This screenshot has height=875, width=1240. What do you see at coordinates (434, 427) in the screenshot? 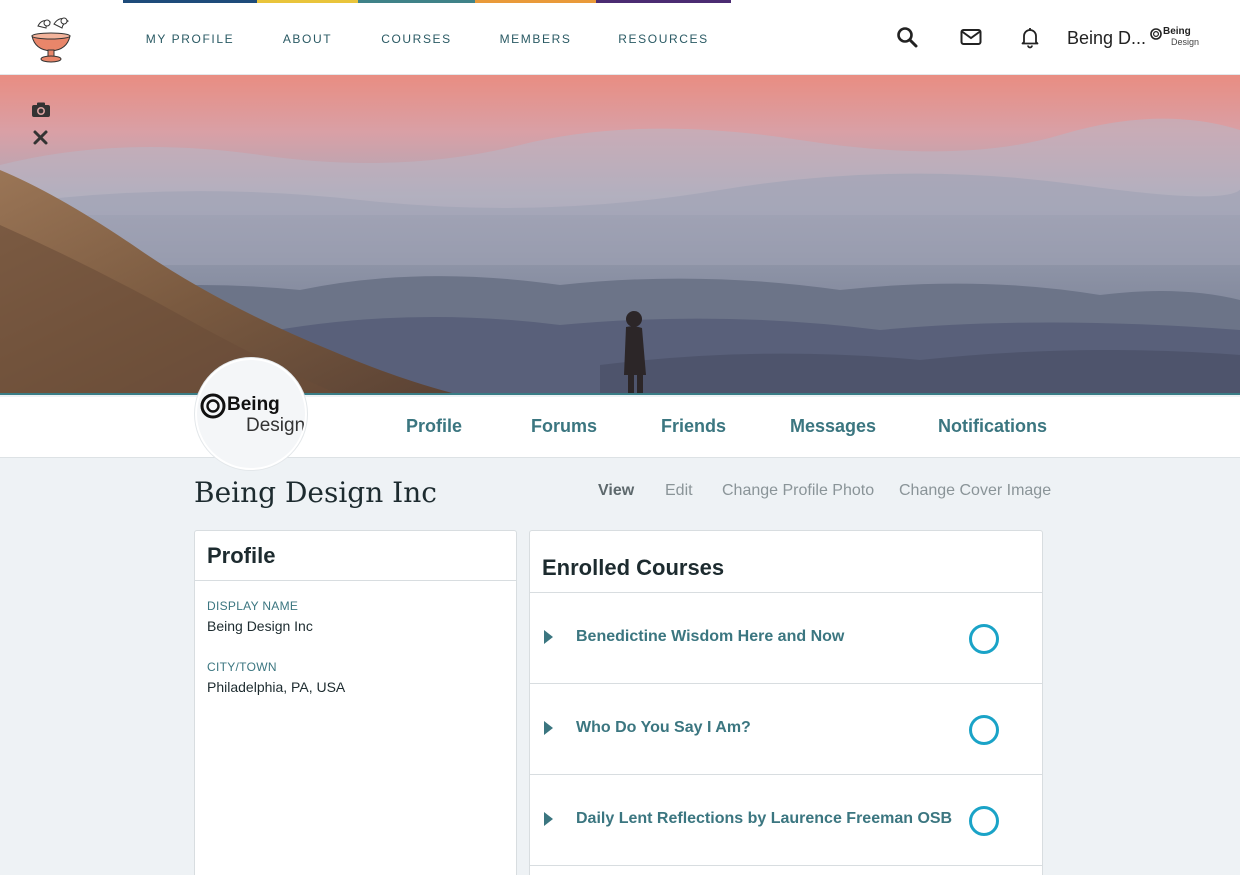
I see `tab-profile: Profile` at bounding box center [434, 427].